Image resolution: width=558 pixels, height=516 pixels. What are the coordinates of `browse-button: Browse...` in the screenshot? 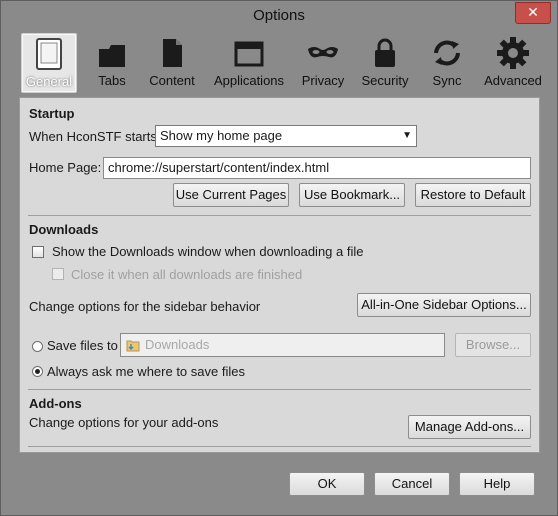 It's located at (493, 345).